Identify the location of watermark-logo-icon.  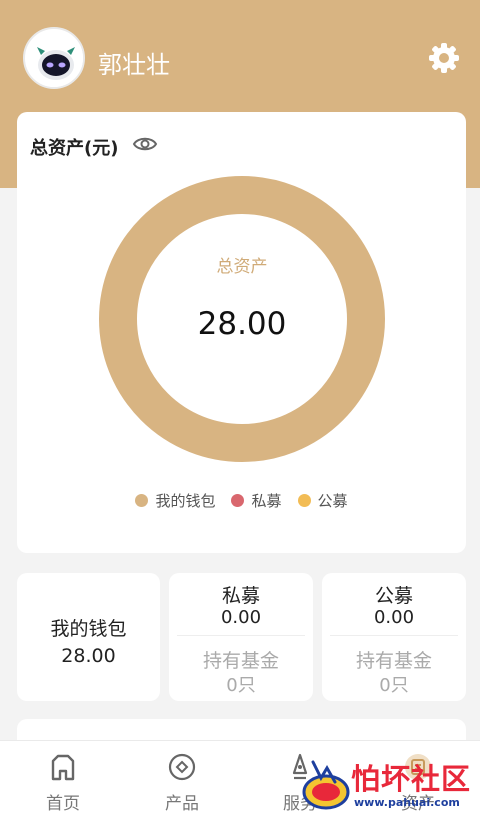
(326, 785).